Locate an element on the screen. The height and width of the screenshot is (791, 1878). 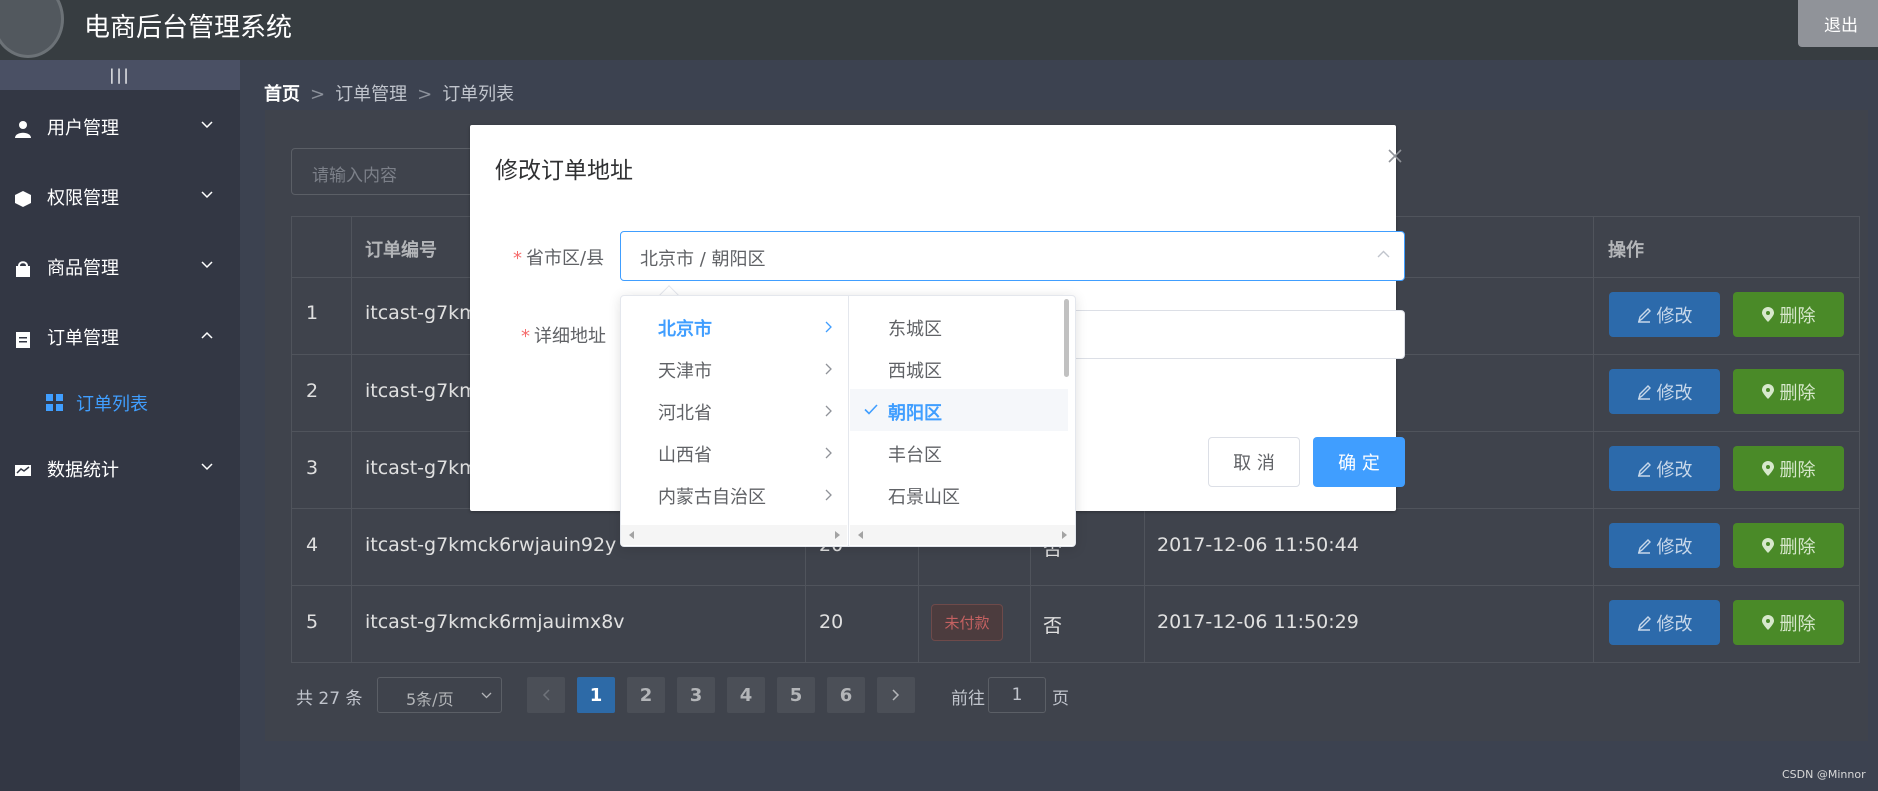
region-cascader-input: 北京市 / 朝阳区 is located at coordinates (1012, 256).